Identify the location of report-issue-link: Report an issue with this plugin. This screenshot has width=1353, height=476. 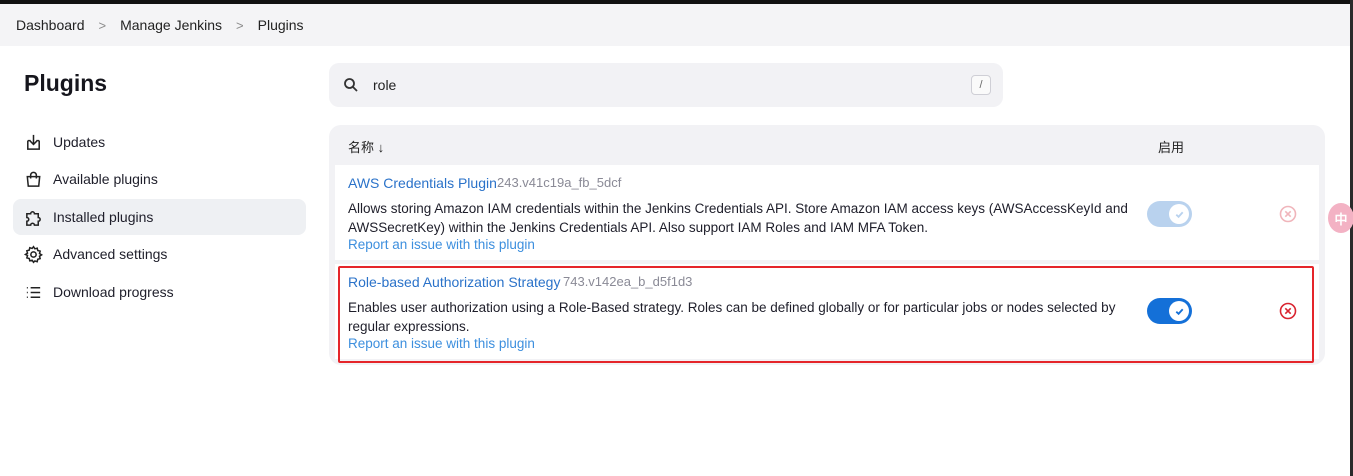
(441, 244).